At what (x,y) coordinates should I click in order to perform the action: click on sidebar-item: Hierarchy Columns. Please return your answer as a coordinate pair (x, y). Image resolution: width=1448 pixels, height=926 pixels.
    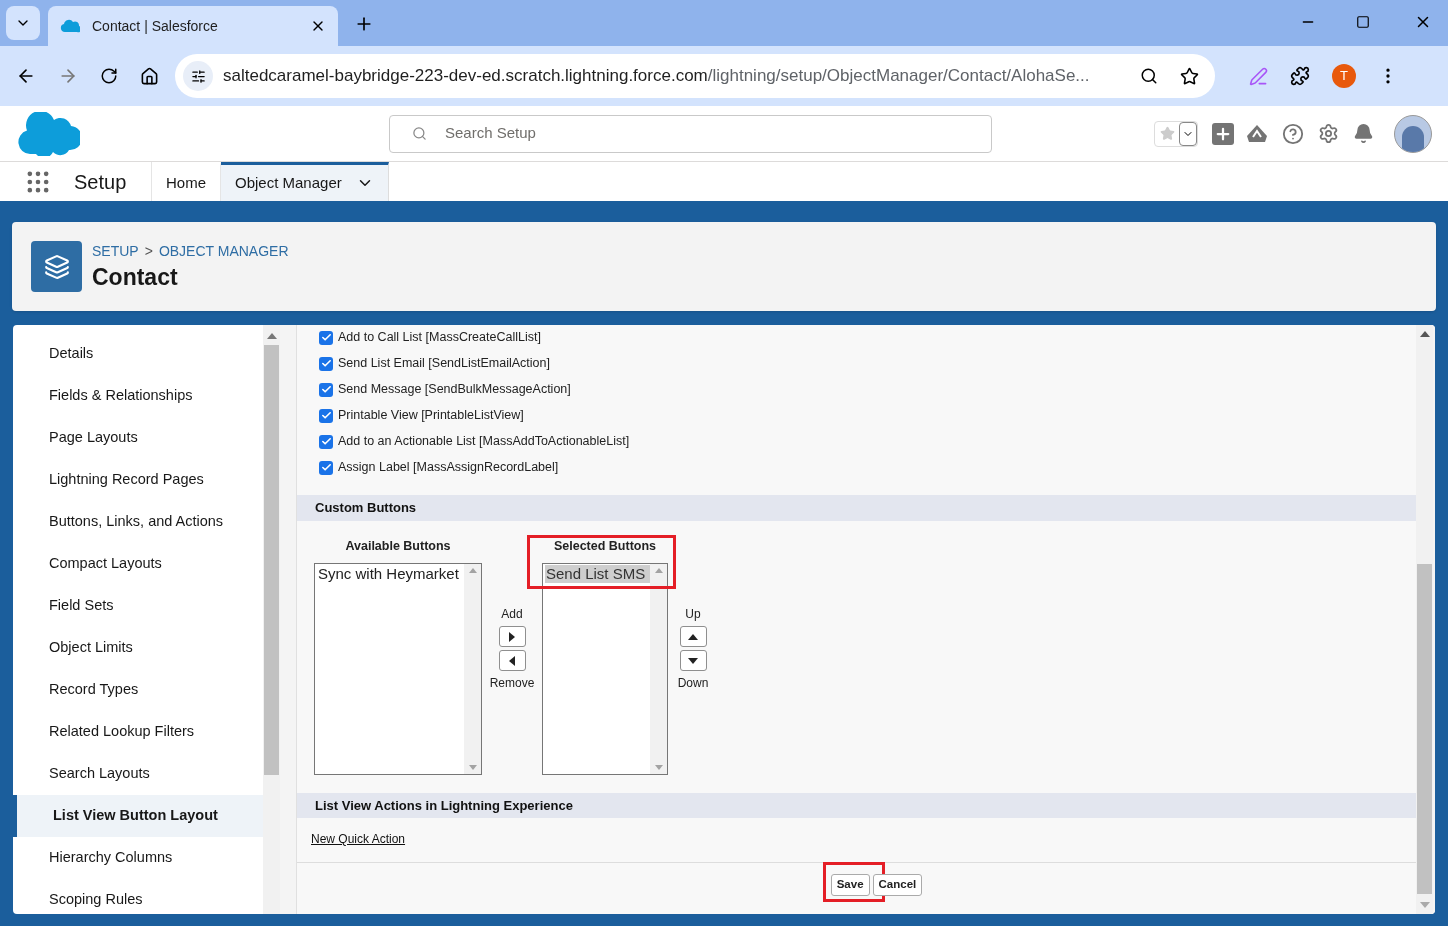
    Looking at the image, I should click on (138, 858).